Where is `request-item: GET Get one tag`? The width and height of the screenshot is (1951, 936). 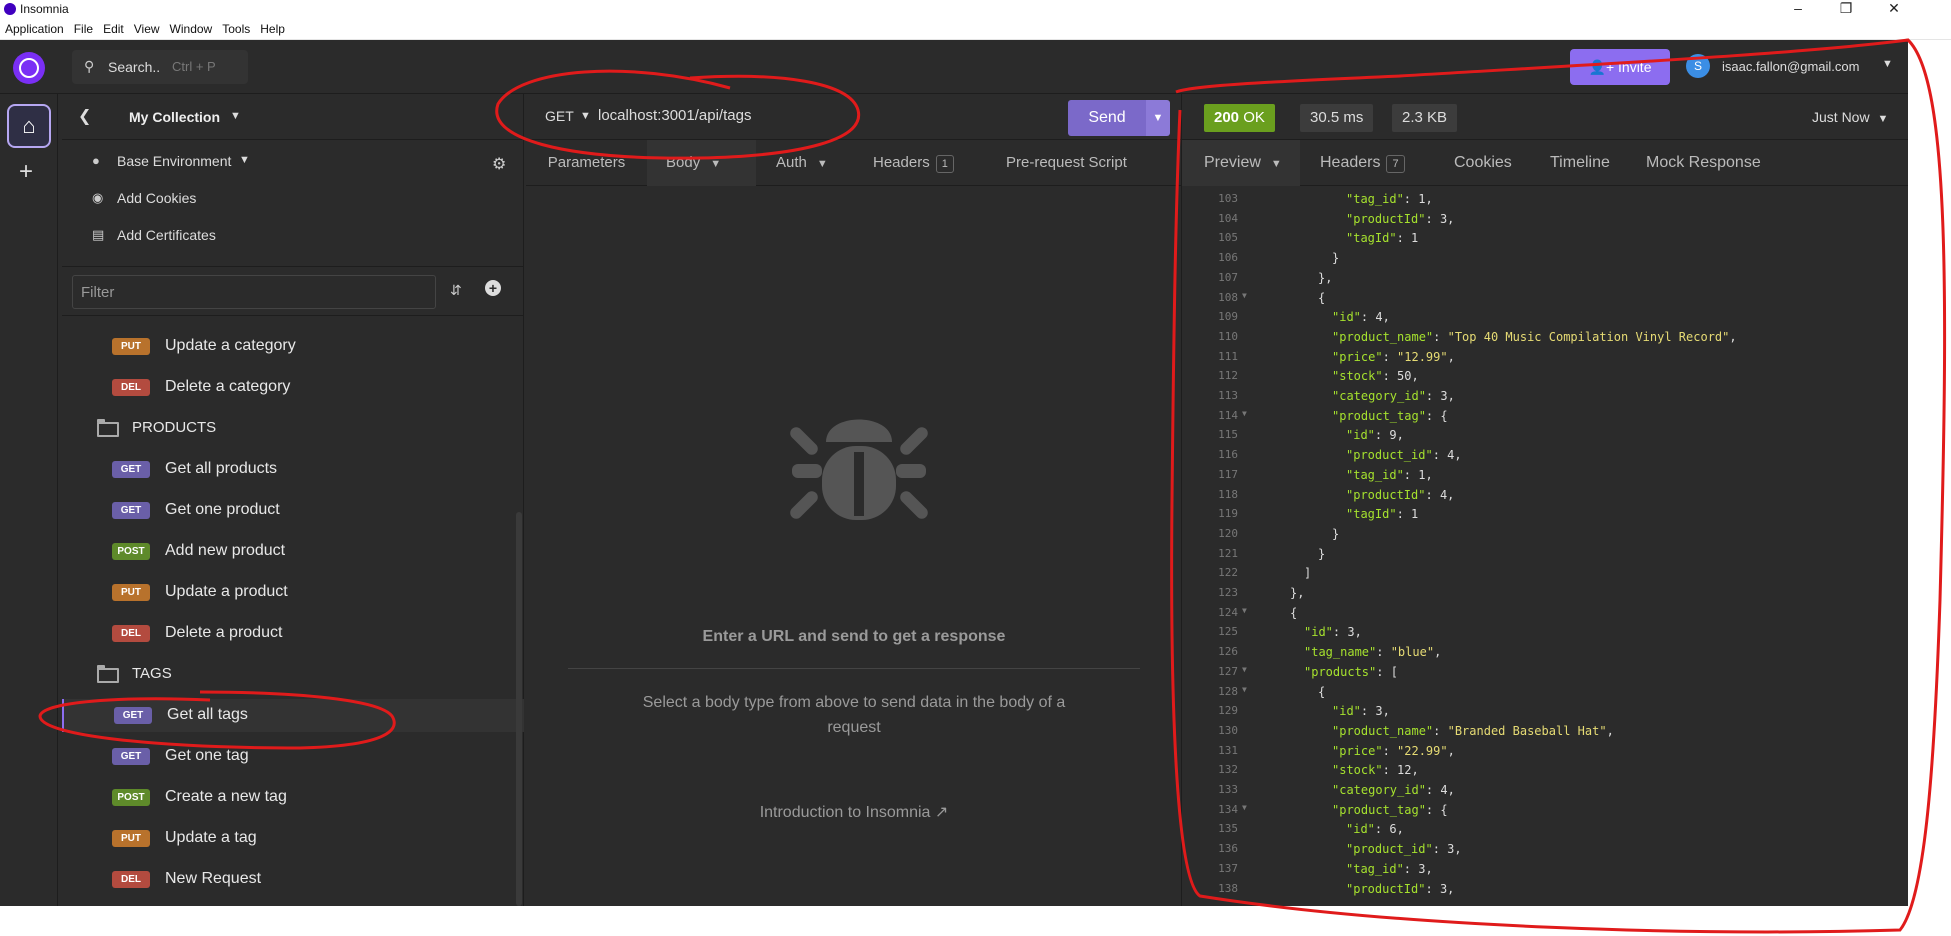
request-item: GET Get one tag is located at coordinates (293, 756).